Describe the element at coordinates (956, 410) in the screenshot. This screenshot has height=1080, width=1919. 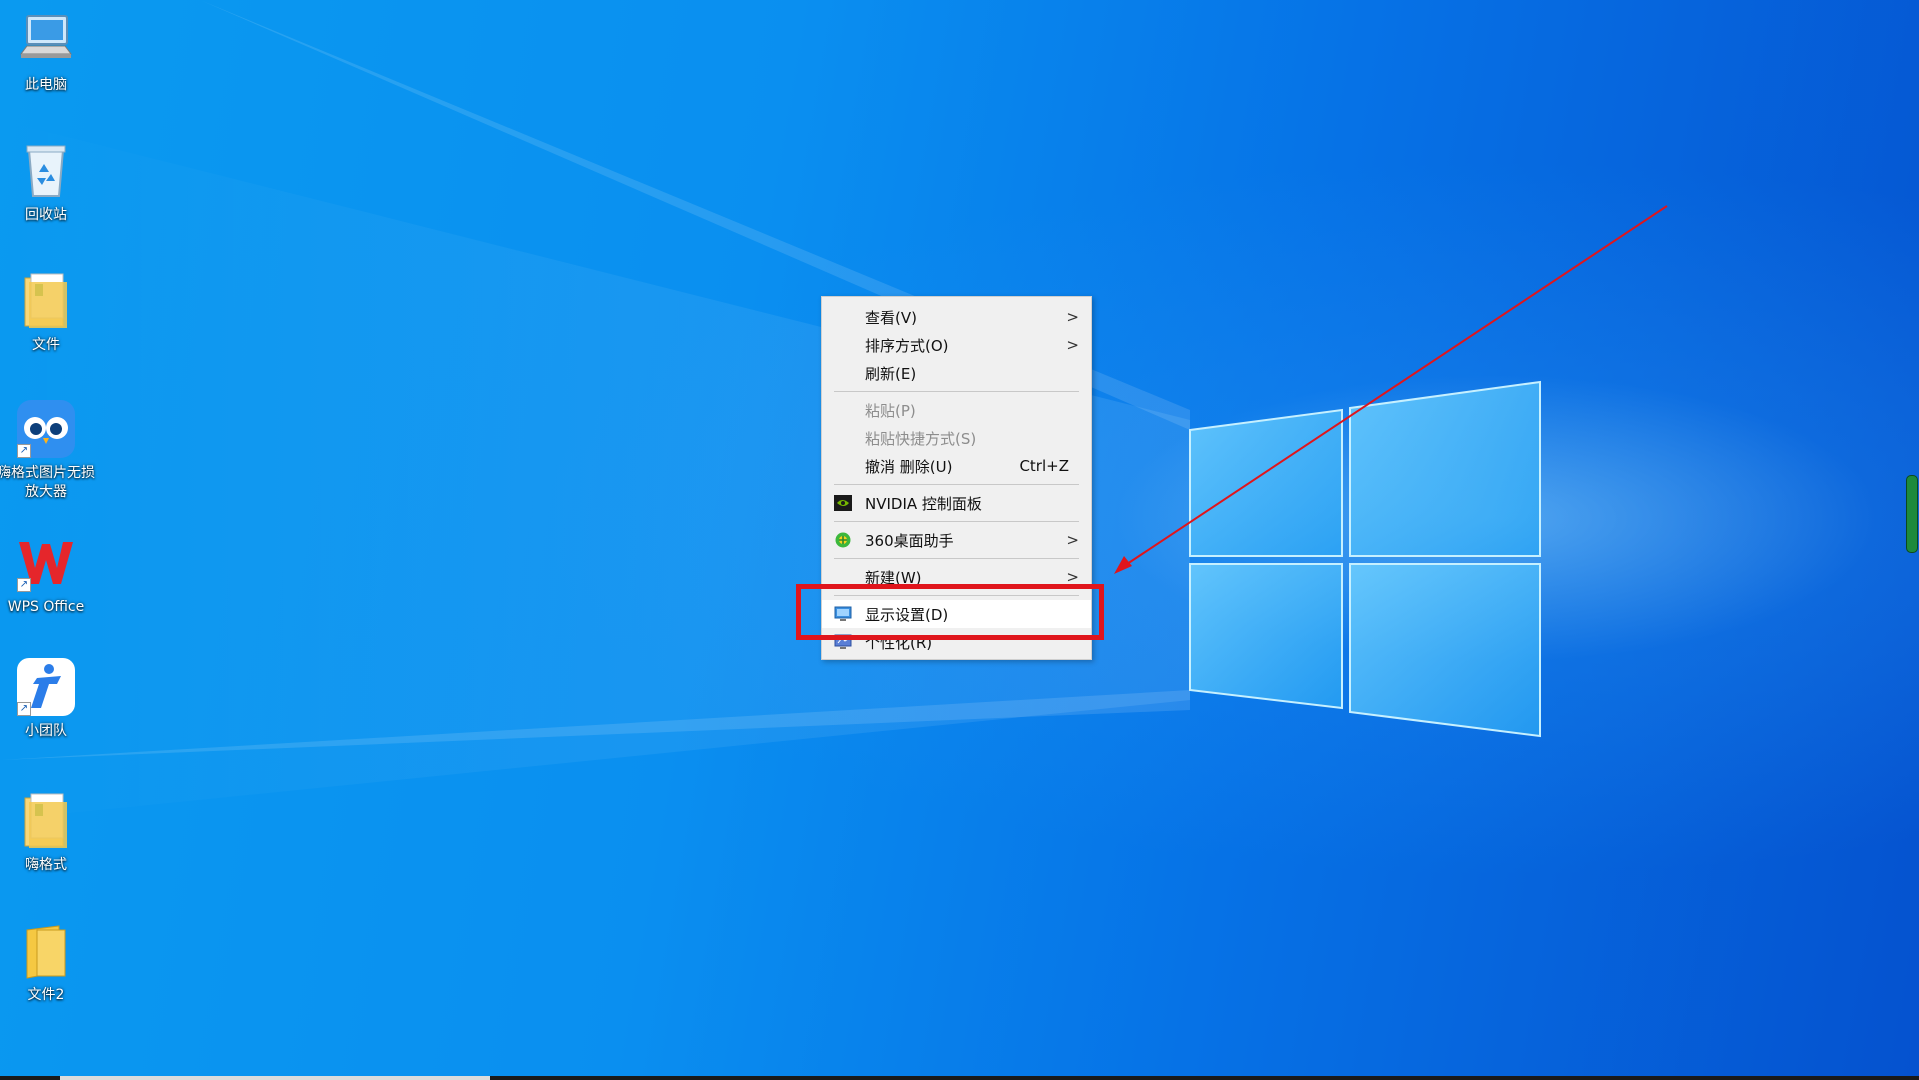
I see `menu-item-paste: 粘贴(P)` at that location.